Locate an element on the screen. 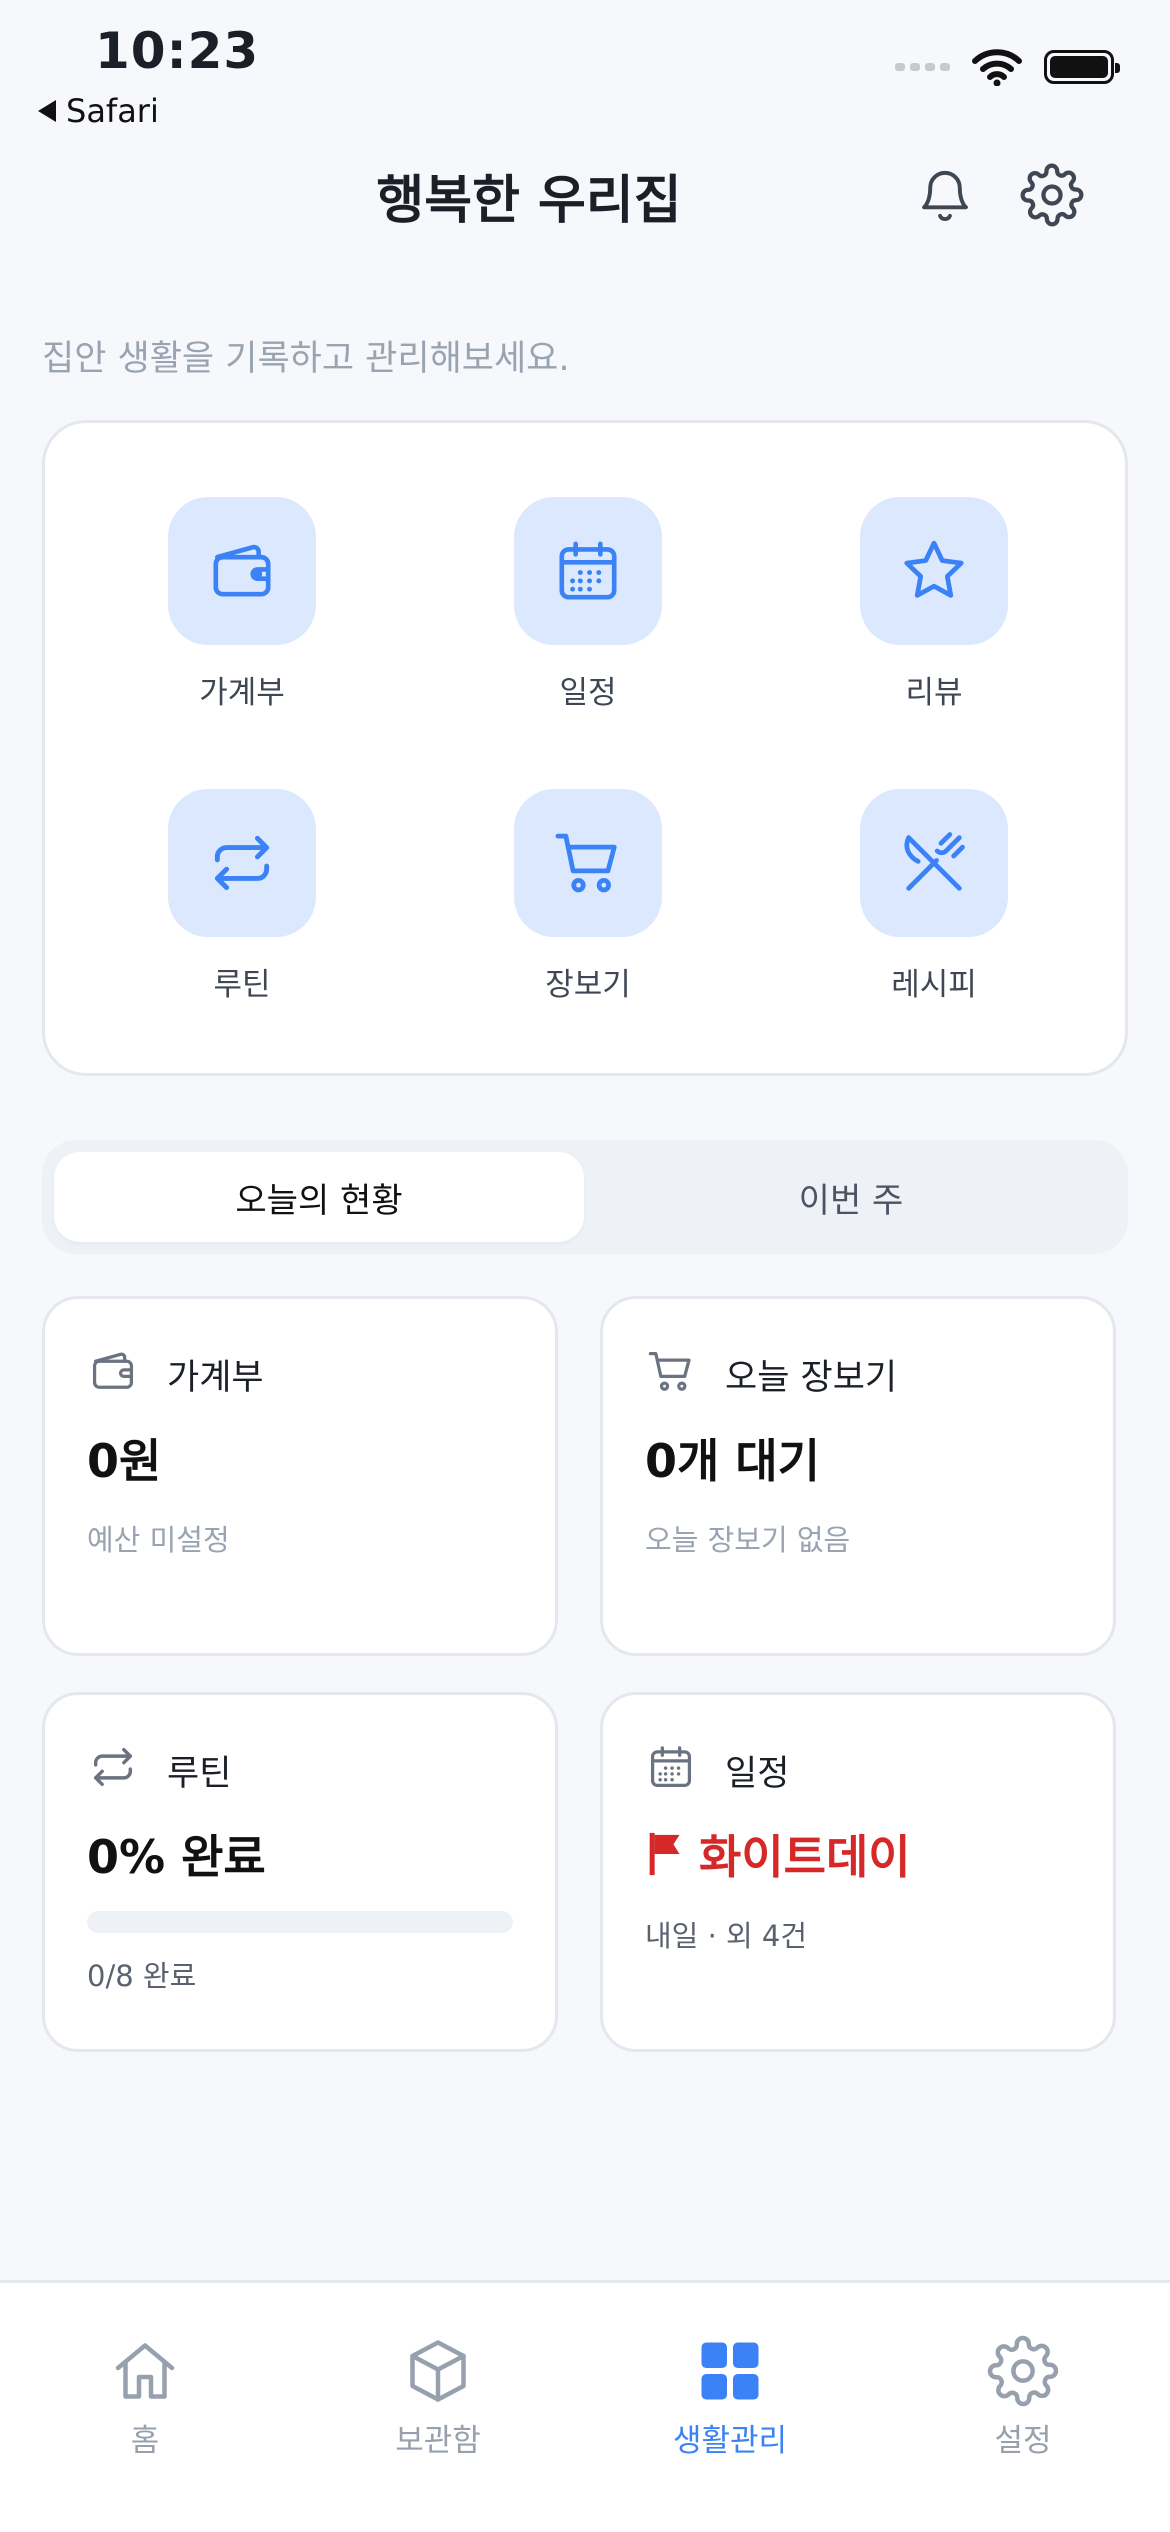 Image resolution: width=1170 pixels, height=2532 pixels. quick-menu-routine: 루틴 is located at coordinates (242, 896).